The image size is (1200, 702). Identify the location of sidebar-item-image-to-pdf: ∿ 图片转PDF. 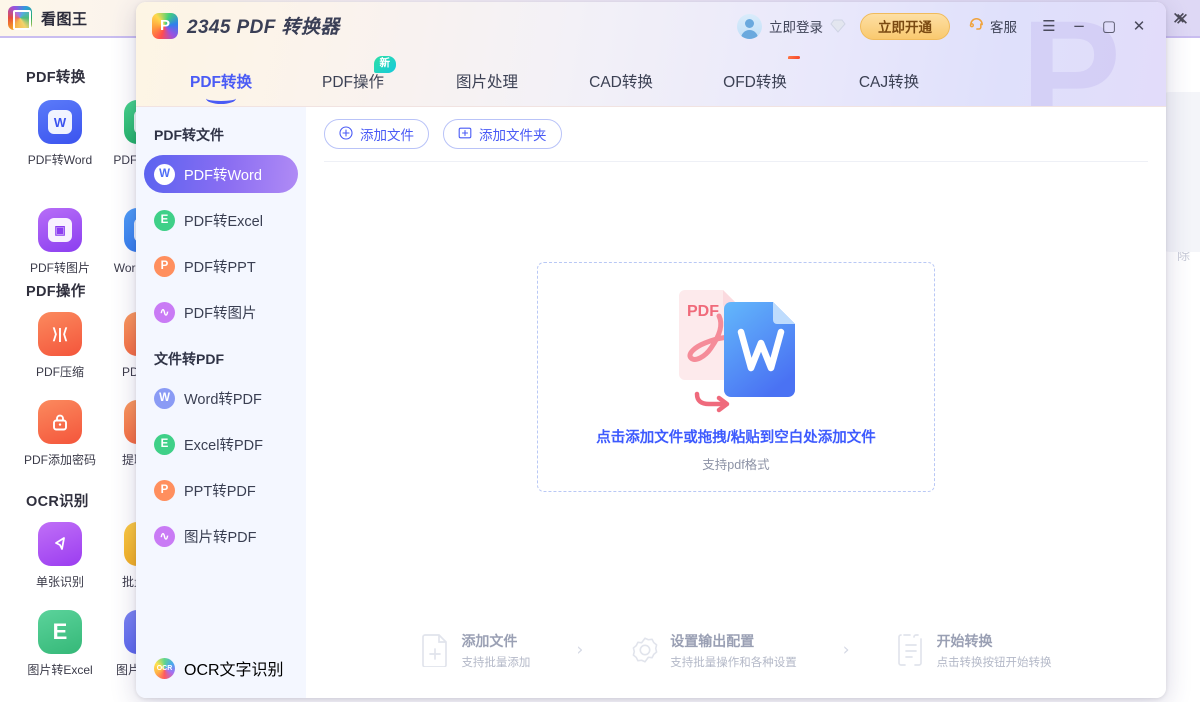
(221, 536).